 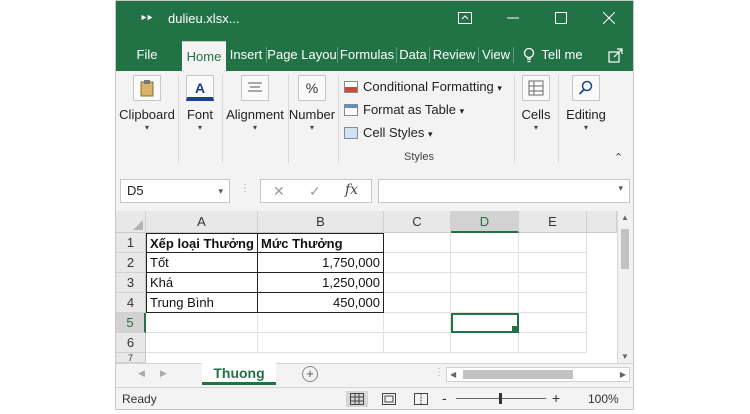 I want to click on column-header-c: C, so click(x=417, y=222).